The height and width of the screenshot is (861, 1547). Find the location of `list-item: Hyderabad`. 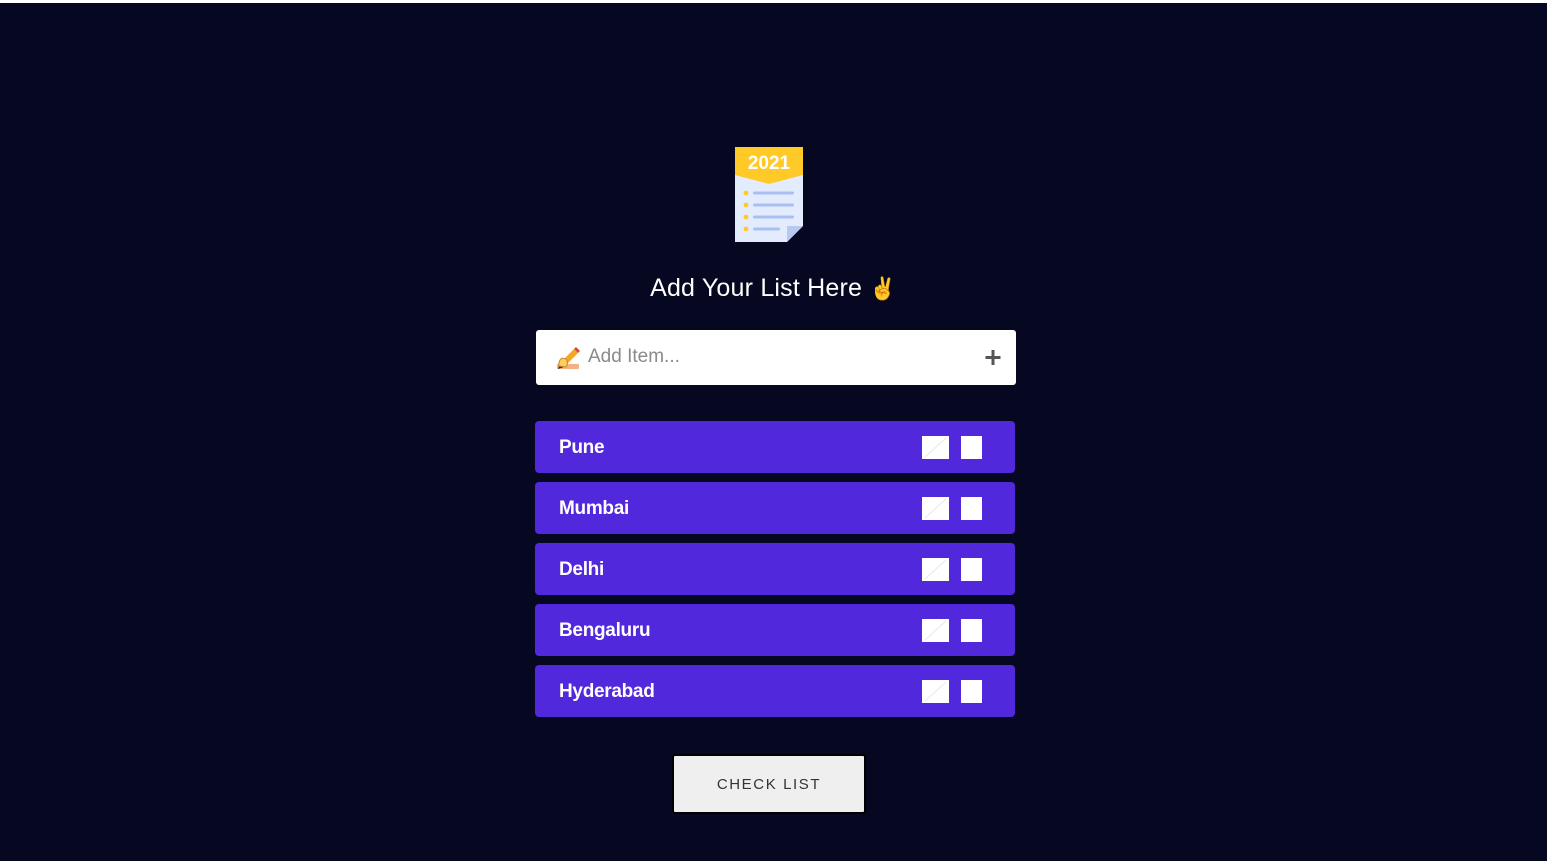

list-item: Hyderabad is located at coordinates (775, 691).